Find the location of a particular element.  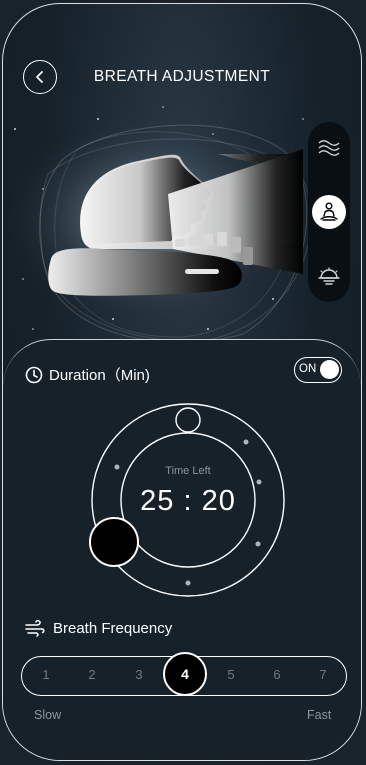

mode-selector is located at coordinates (329, 212).